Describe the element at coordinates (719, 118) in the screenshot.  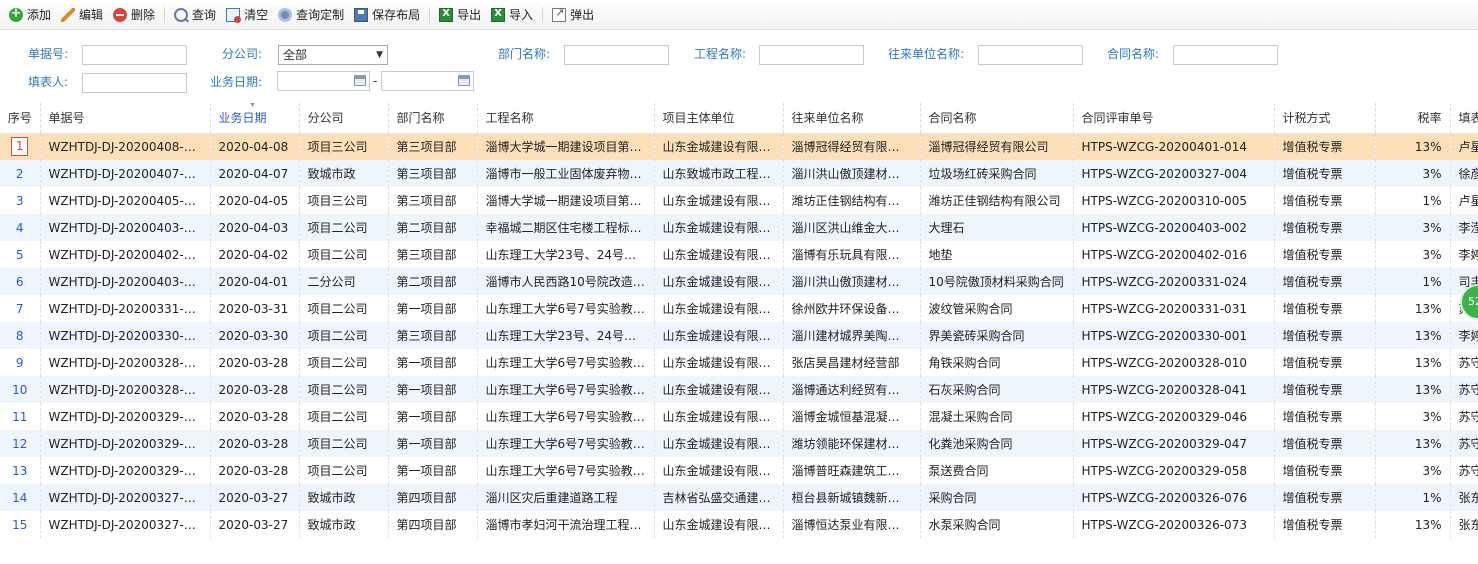
I see `col-header-owner: 项目主体单位` at that location.